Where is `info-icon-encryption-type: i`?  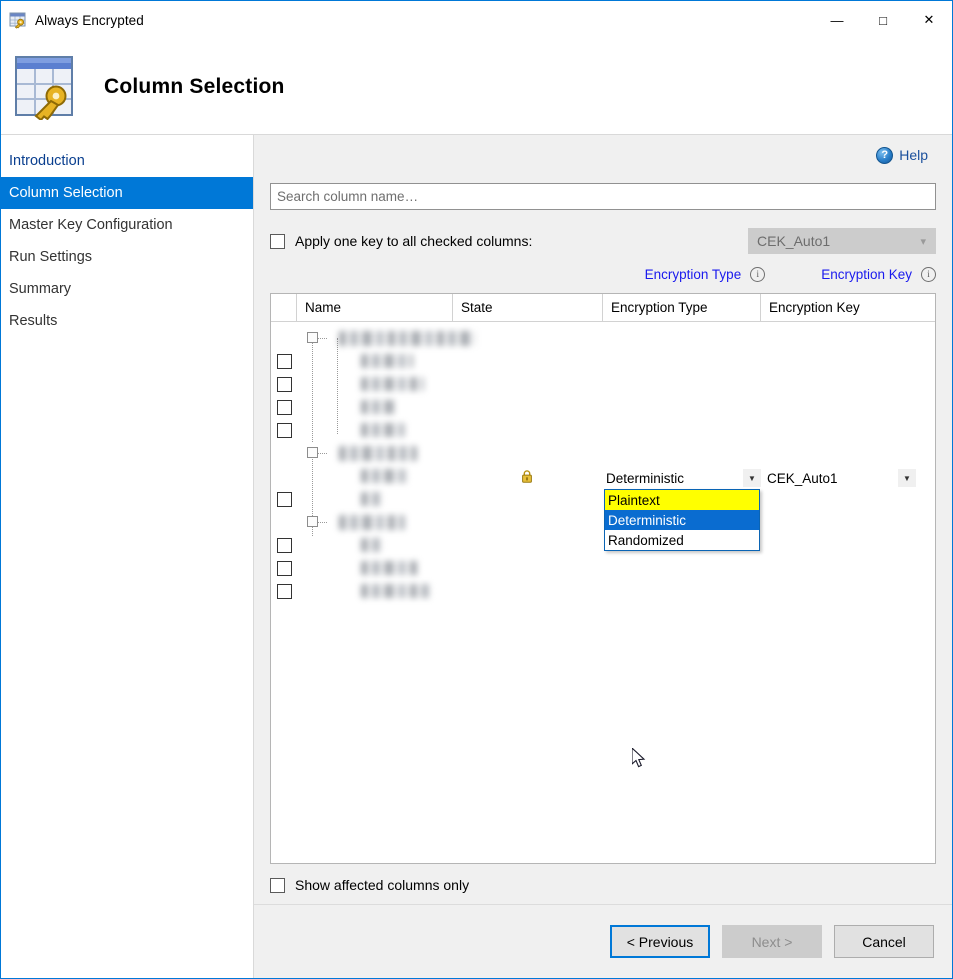 info-icon-encryption-type: i is located at coordinates (758, 274).